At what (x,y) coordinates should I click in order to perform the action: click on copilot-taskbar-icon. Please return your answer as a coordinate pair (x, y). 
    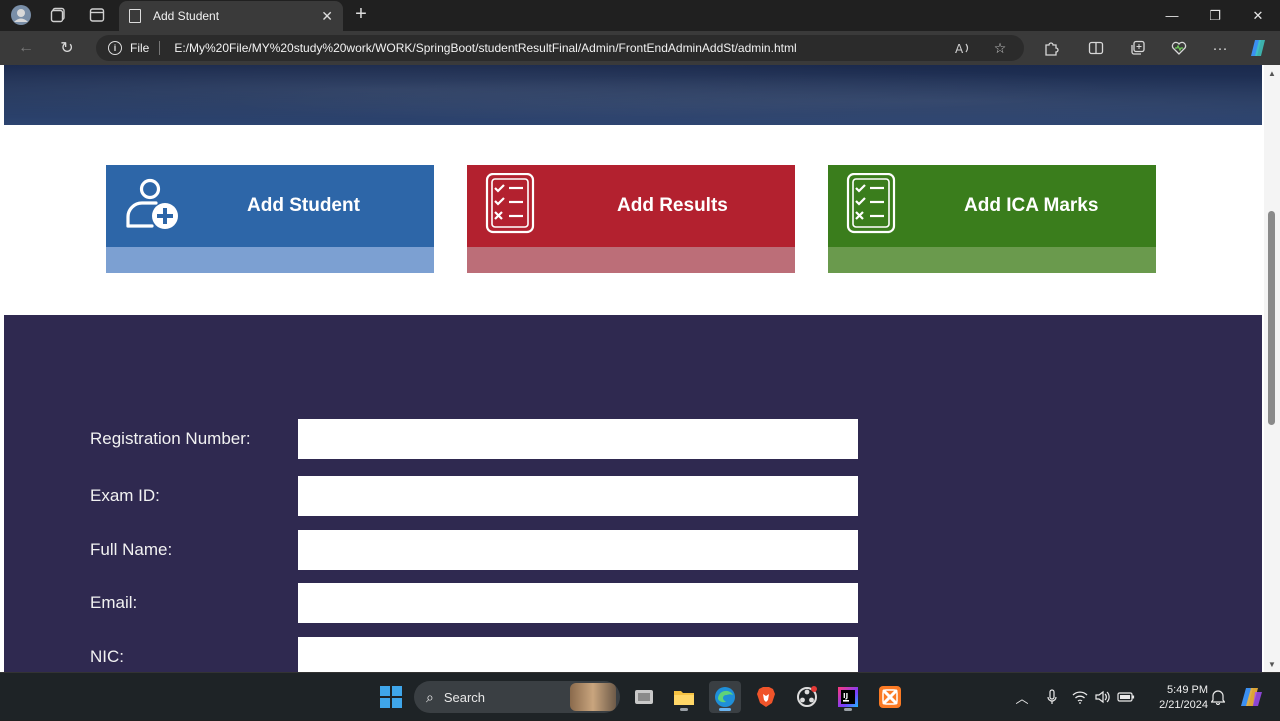
    Looking at the image, I should click on (1252, 697).